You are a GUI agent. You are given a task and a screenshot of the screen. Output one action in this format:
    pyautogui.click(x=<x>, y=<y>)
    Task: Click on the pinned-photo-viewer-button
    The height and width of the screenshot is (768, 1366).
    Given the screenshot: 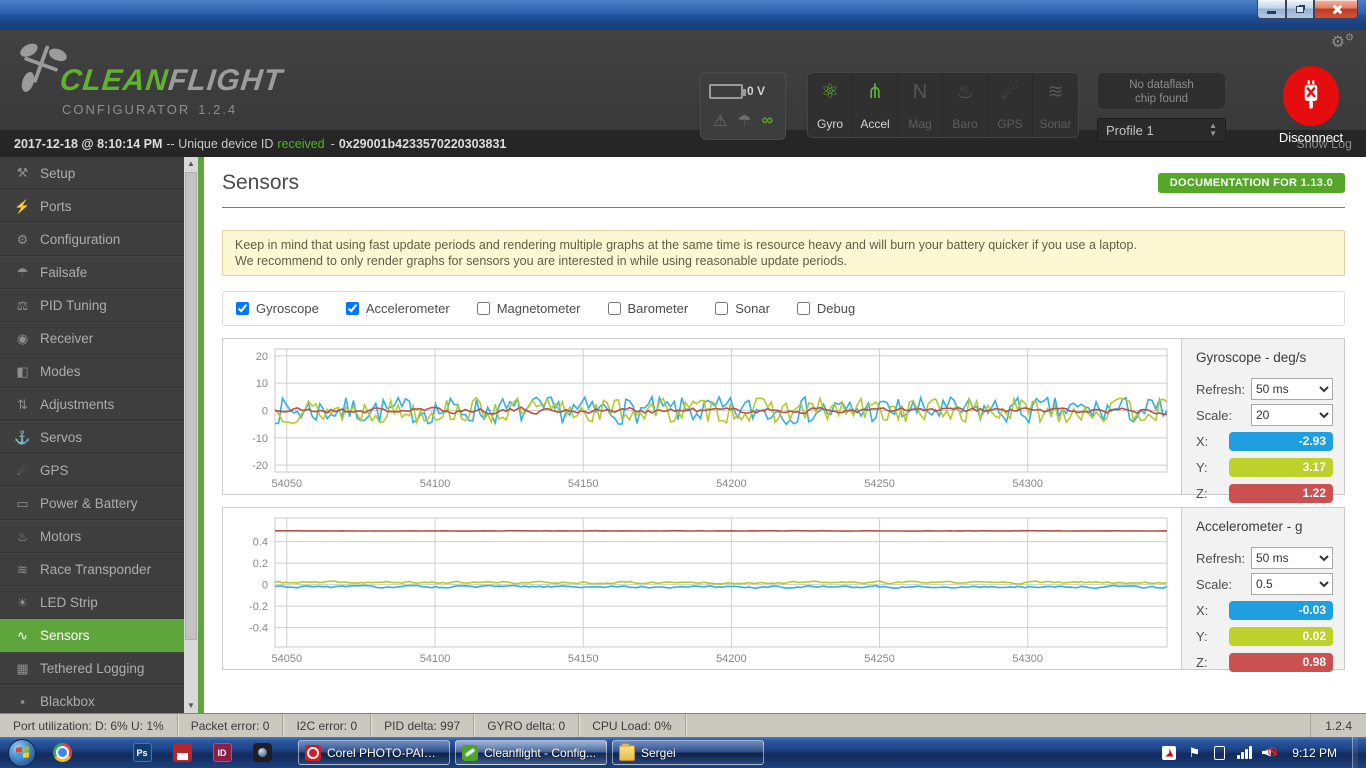 What is the action you would take?
    pyautogui.click(x=102, y=753)
    